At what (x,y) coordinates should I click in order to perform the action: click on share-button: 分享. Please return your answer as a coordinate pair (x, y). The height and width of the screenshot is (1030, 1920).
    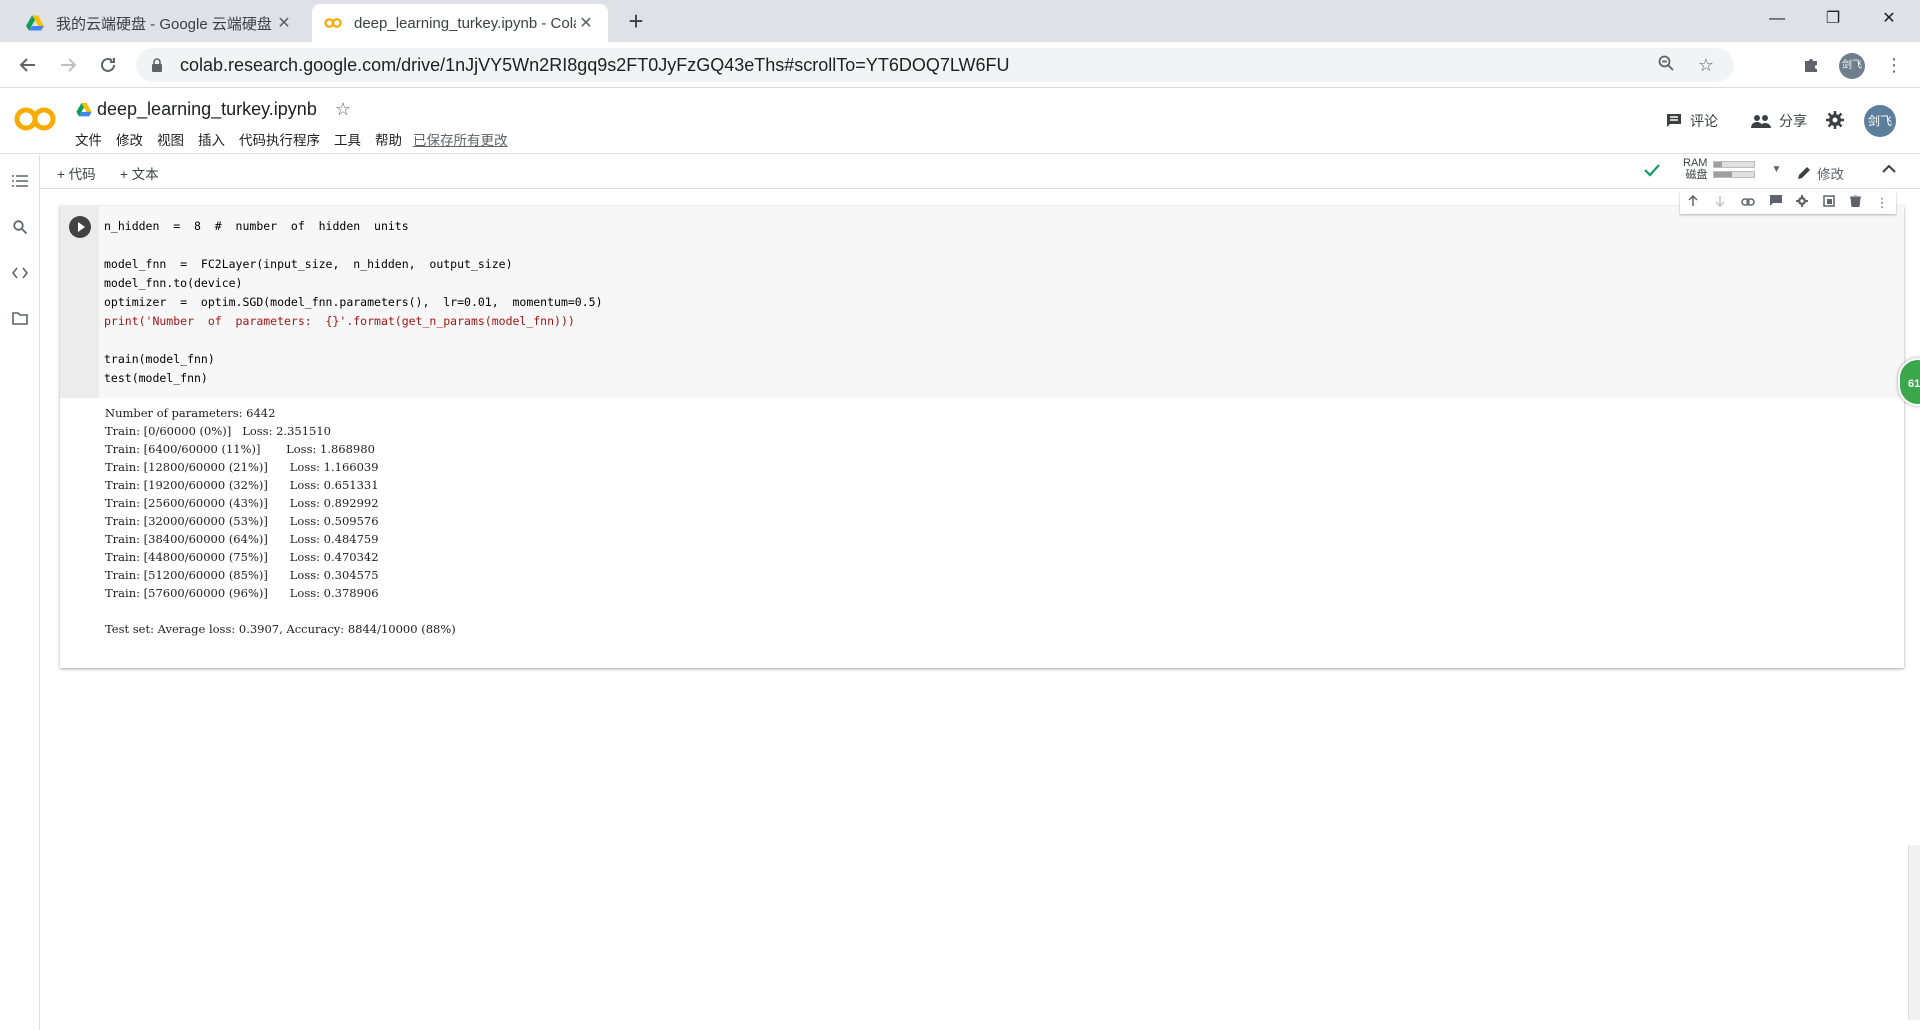
    Looking at the image, I should click on (1779, 121).